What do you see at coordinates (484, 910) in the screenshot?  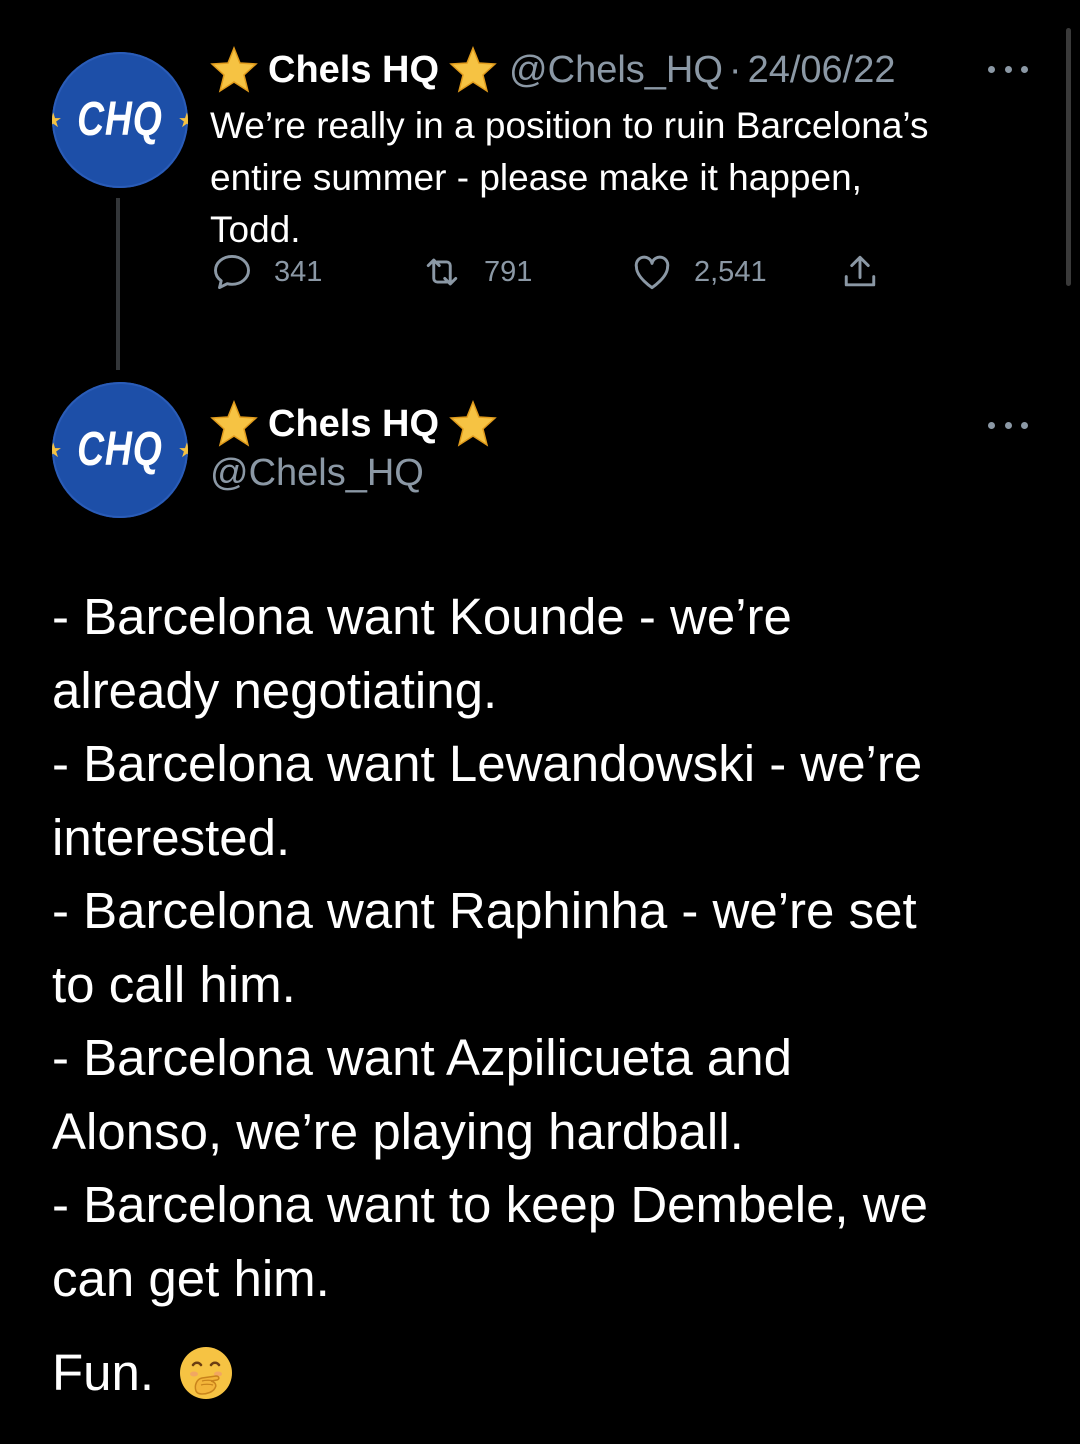 I see `tweet-text-line: - Barcelona want Raphinha - we’re set` at bounding box center [484, 910].